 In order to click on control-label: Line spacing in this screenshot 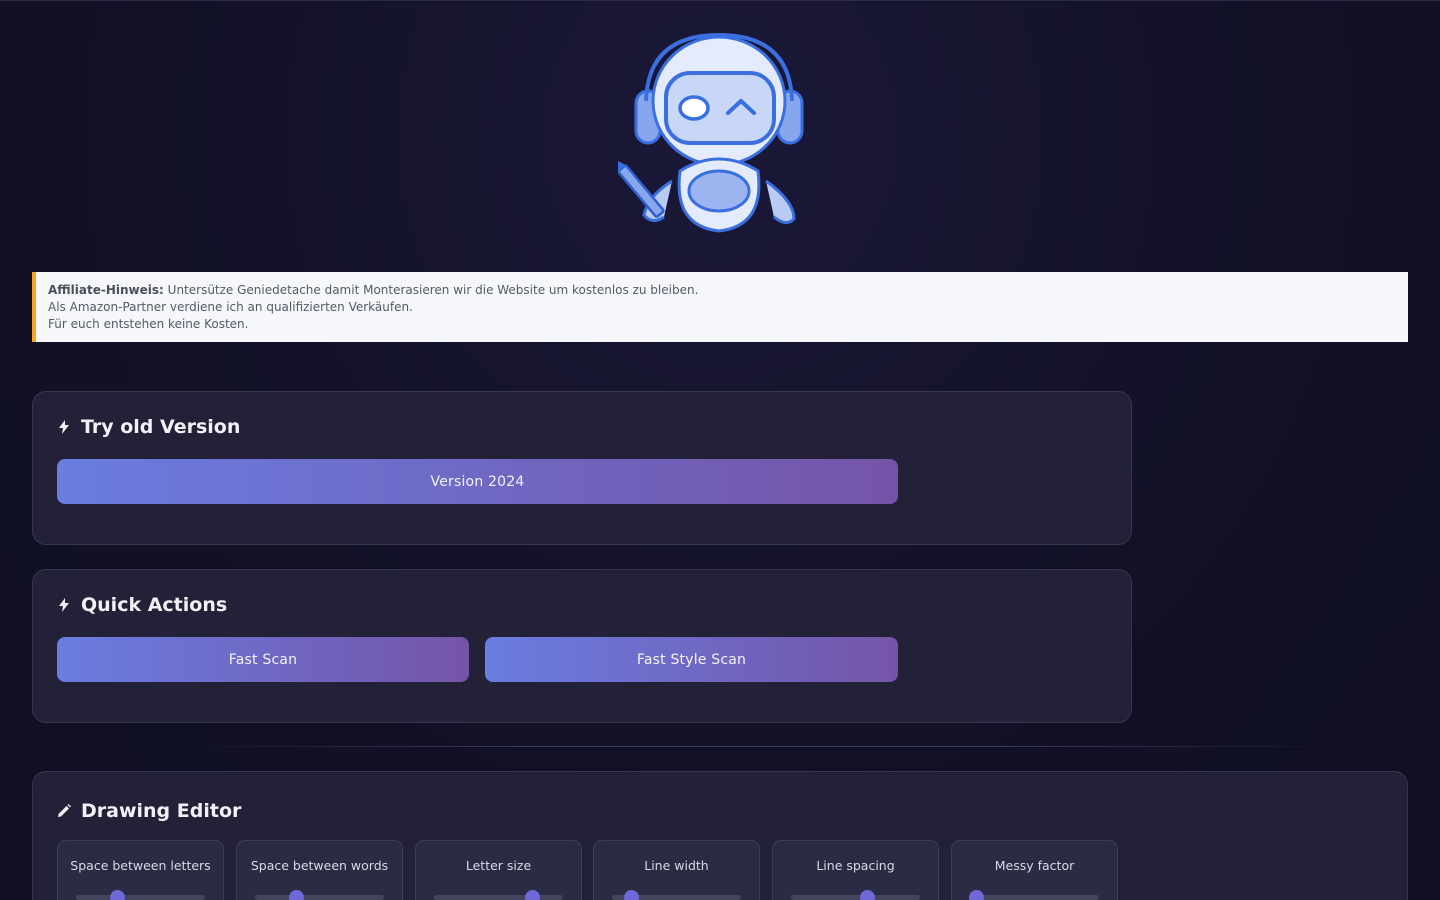, I will do `click(855, 865)`.